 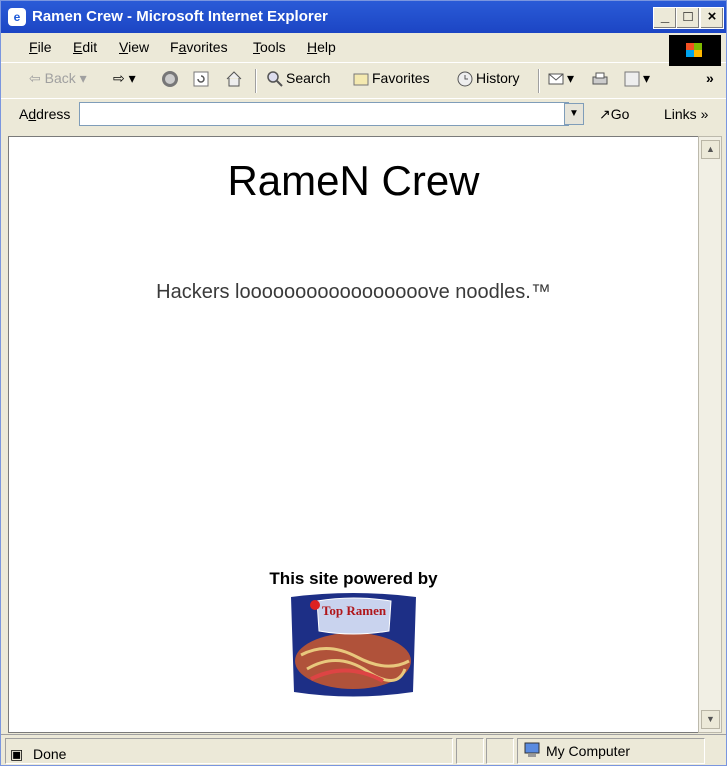 I want to click on close-button: ×, so click(x=712, y=18).